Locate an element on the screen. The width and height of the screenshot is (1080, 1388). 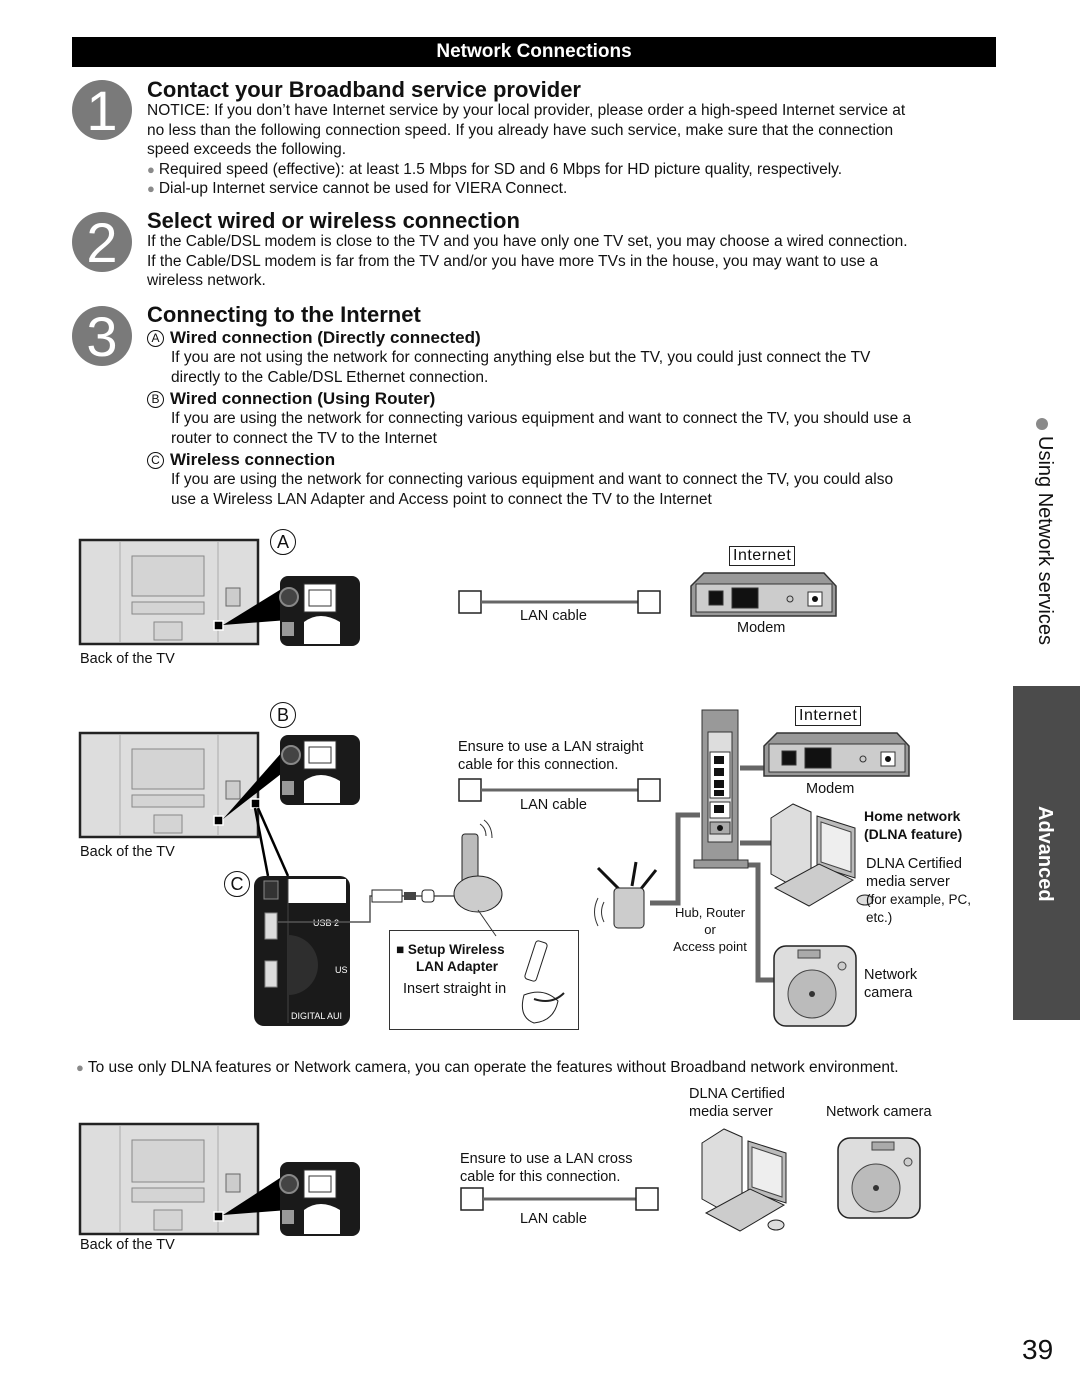
text-line: Access point is located at coordinates (710, 946).